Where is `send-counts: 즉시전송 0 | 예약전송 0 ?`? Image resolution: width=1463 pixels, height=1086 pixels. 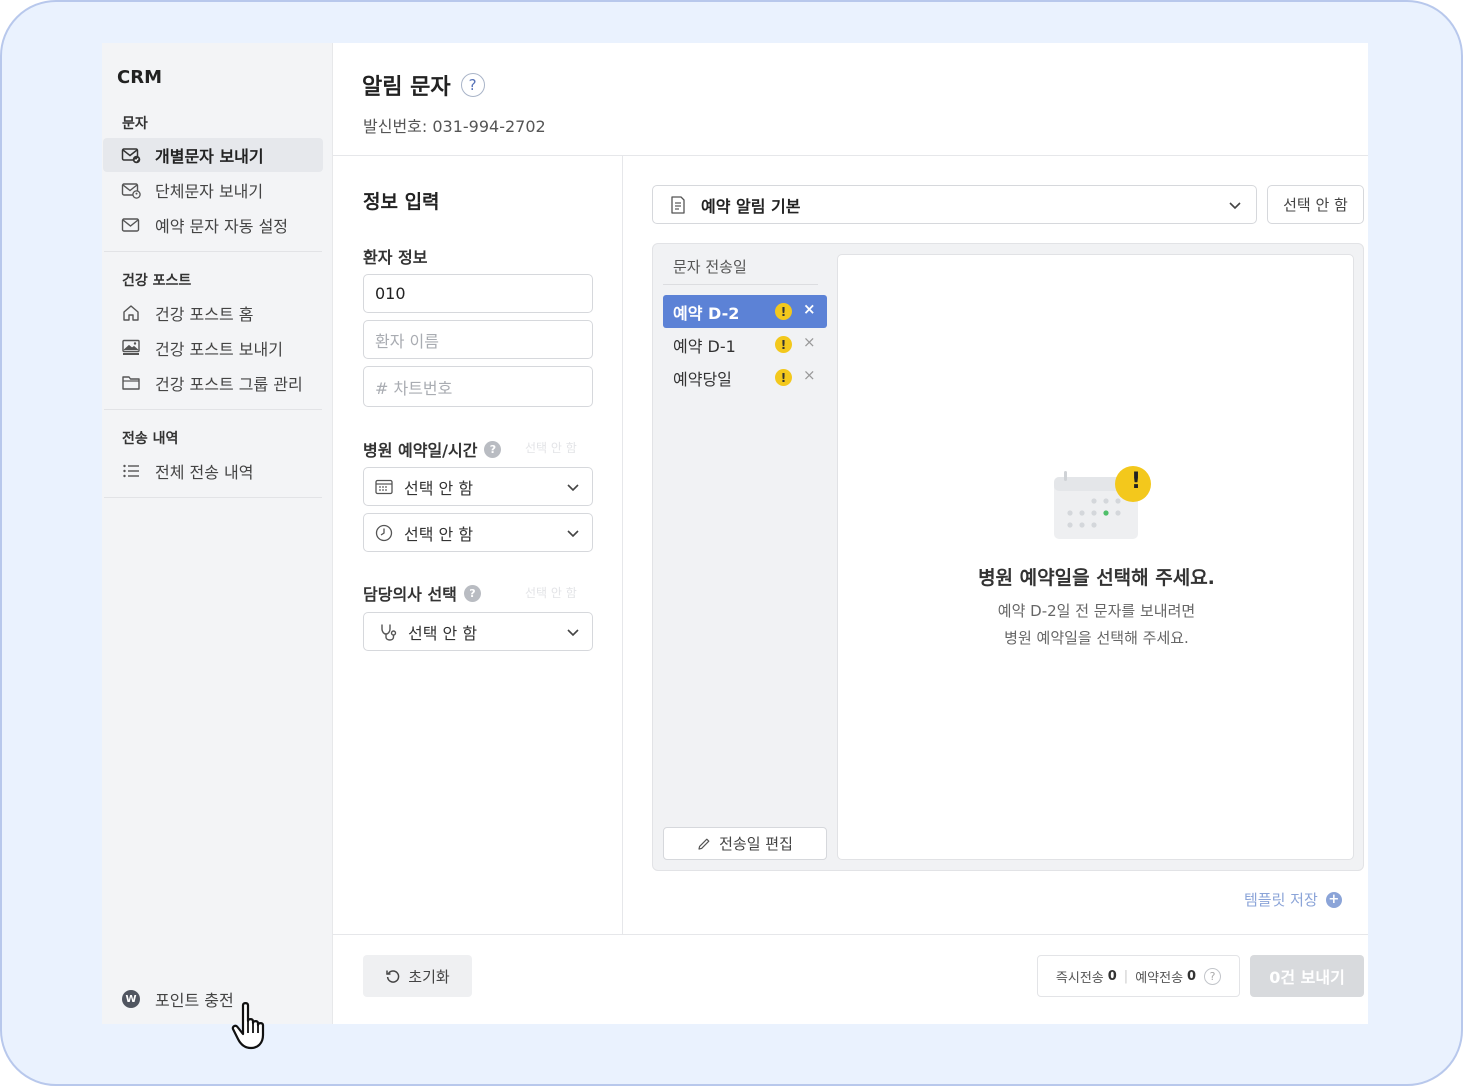 send-counts: 즉시전송 0 | 예약전송 0 ? is located at coordinates (1138, 976).